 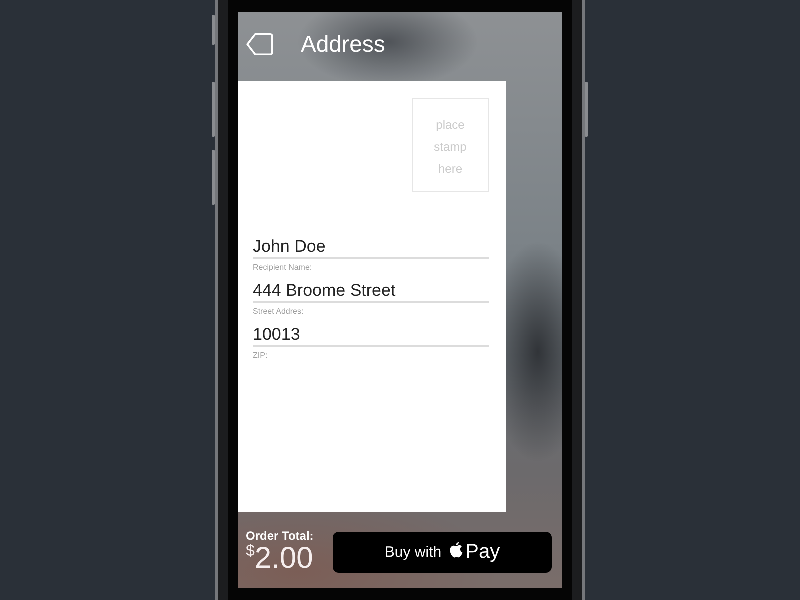 I want to click on text-field: 444 Broome Street, so click(x=371, y=292).